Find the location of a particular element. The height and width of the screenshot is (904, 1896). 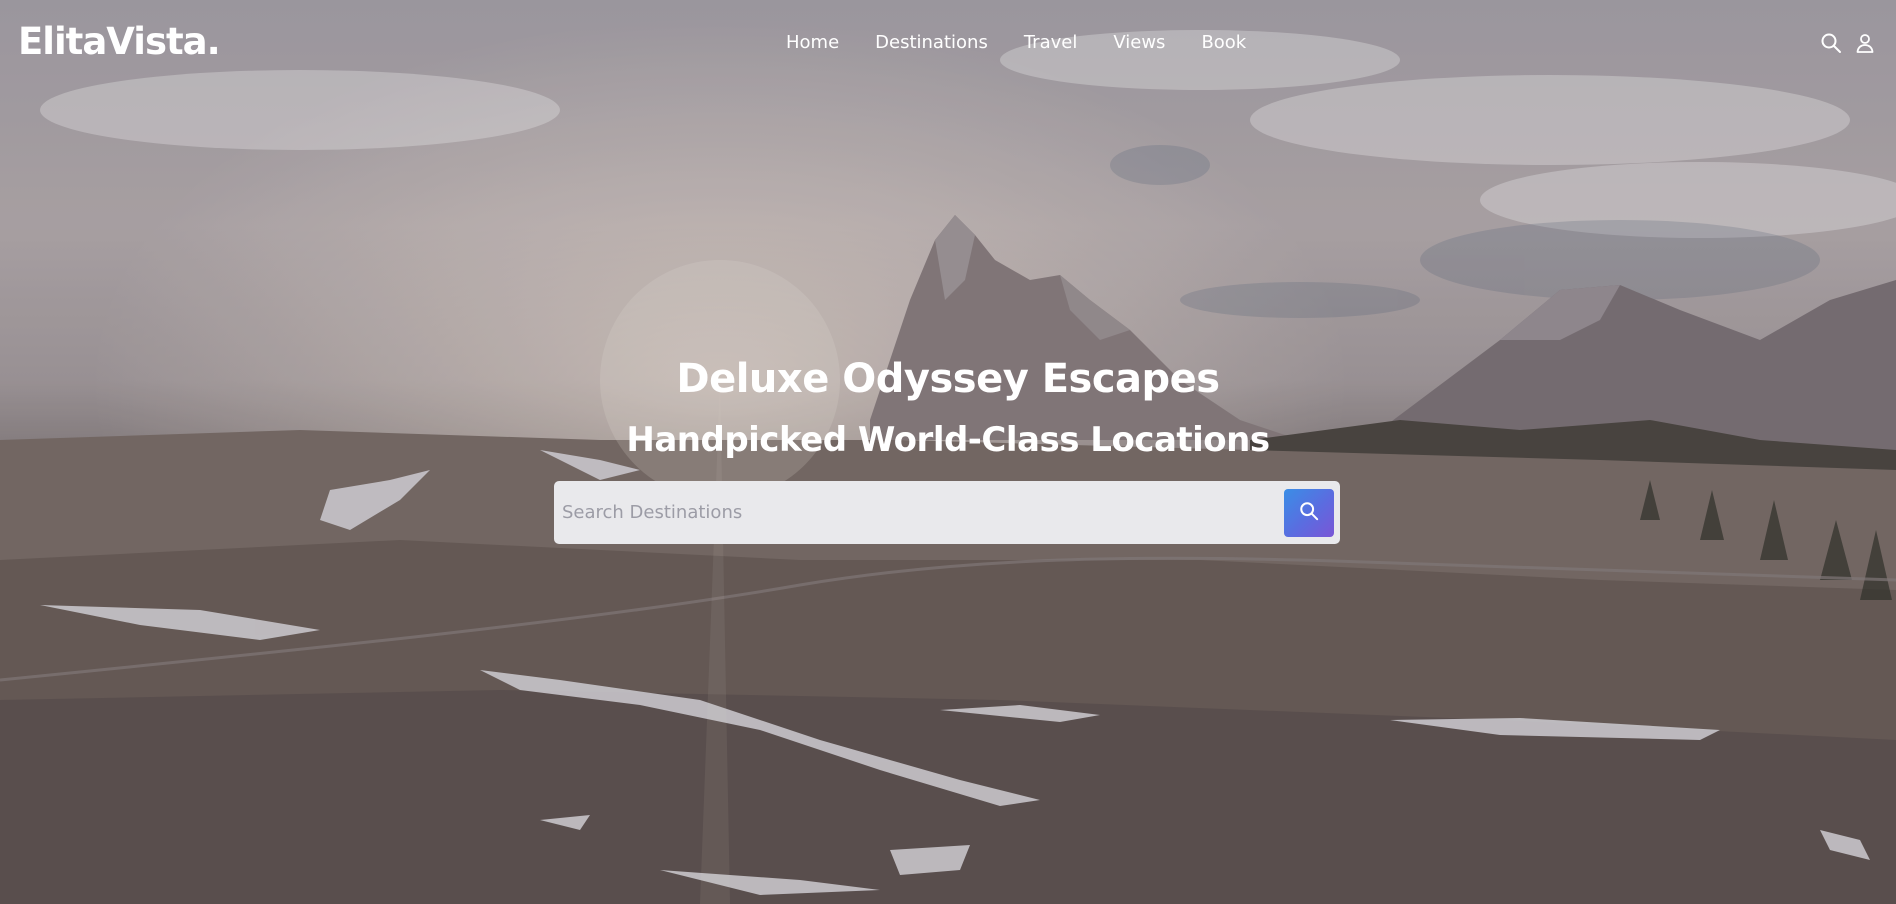

menu-item-home: Home is located at coordinates (812, 42).